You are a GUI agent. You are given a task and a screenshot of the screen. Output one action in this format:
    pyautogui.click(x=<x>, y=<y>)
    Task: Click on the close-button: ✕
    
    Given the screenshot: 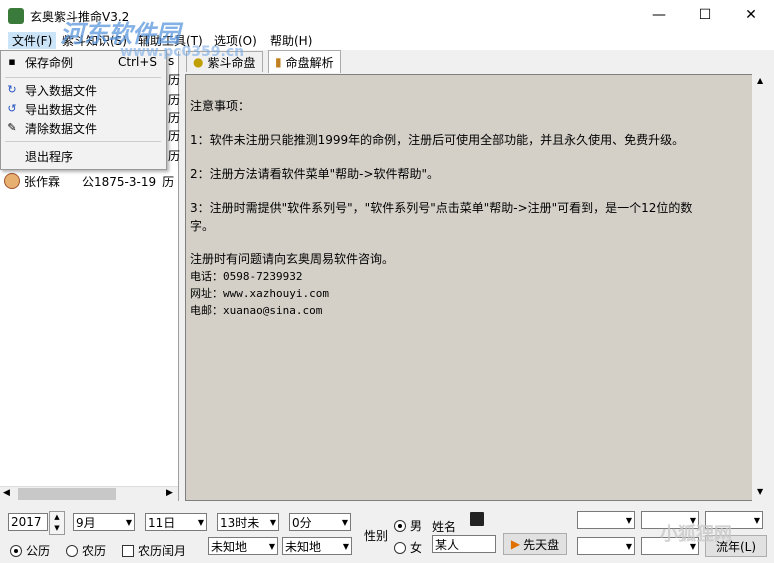 What is the action you would take?
    pyautogui.click(x=751, y=15)
    